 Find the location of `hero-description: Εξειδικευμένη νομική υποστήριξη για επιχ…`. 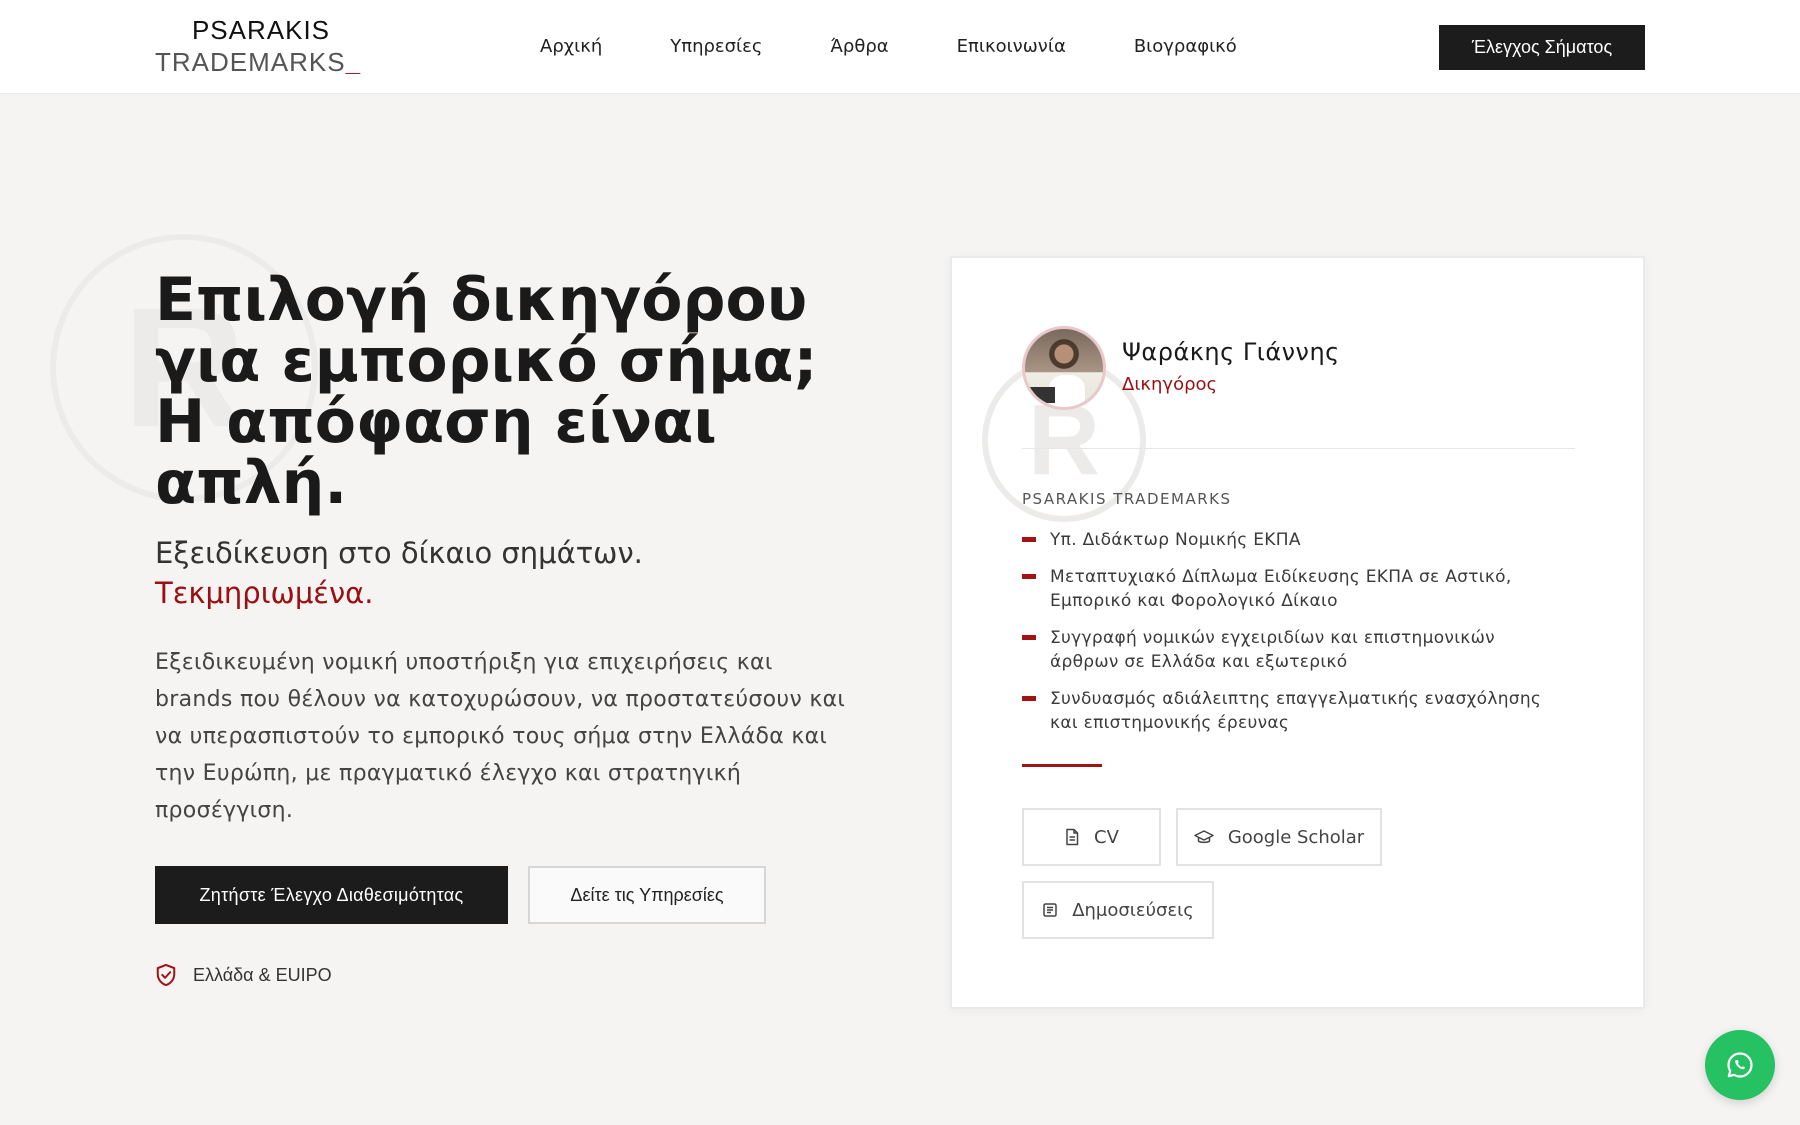

hero-description: Εξειδικευμένη νομική υποστήριξη για επιχ… is located at coordinates (500, 736).